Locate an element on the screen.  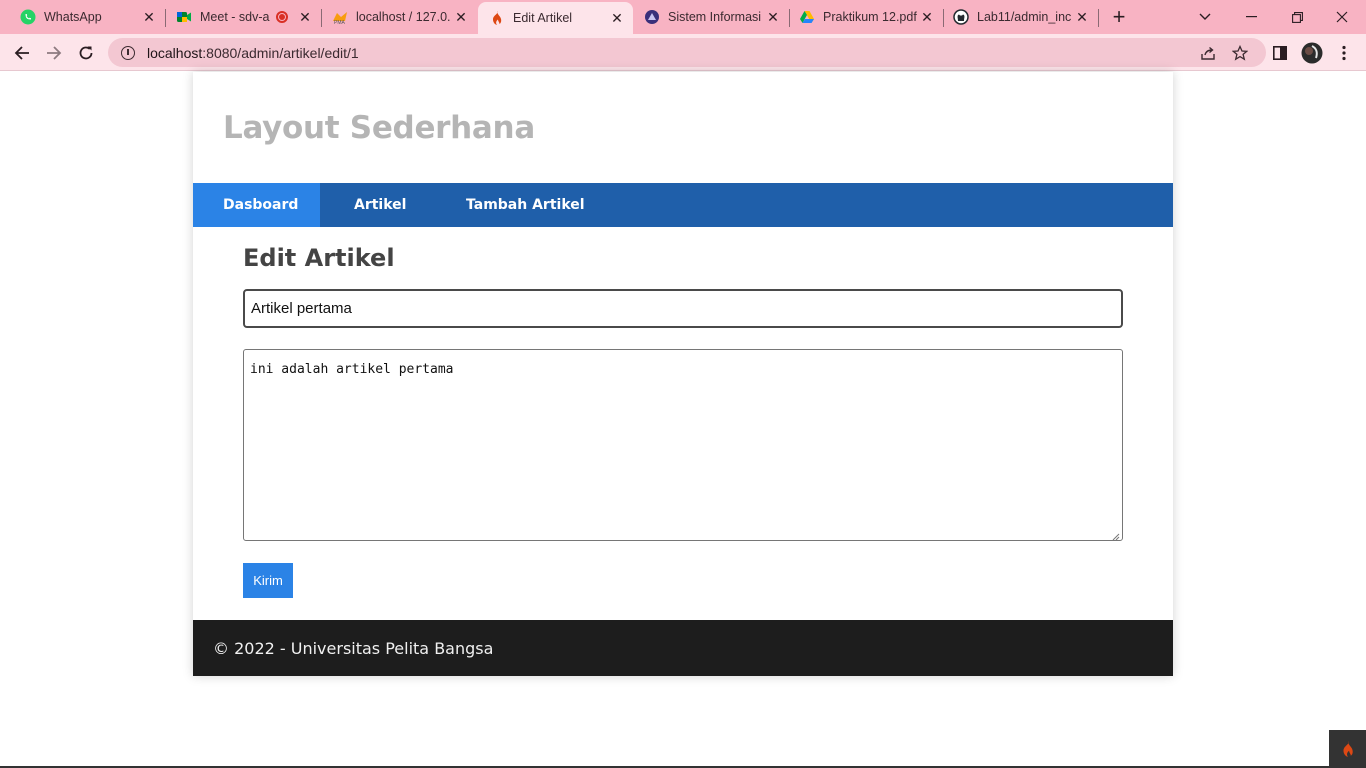
tab-phpmyadmin: PMA localhost / 127.0. ✕ is located at coordinates (399, 17).